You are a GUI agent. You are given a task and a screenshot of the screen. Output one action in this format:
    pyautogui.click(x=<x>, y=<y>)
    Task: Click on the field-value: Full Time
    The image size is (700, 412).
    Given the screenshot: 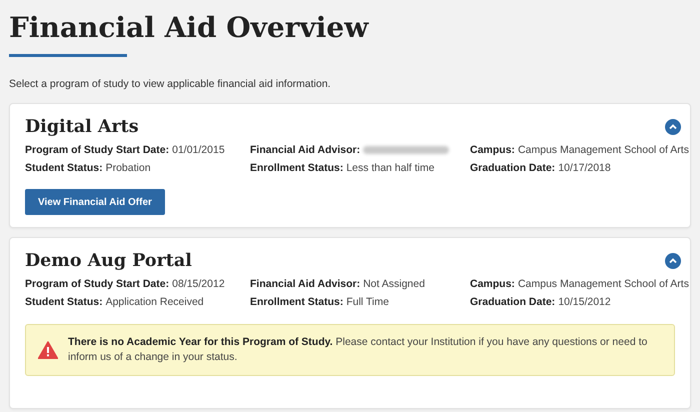 What is the action you would take?
    pyautogui.click(x=367, y=302)
    